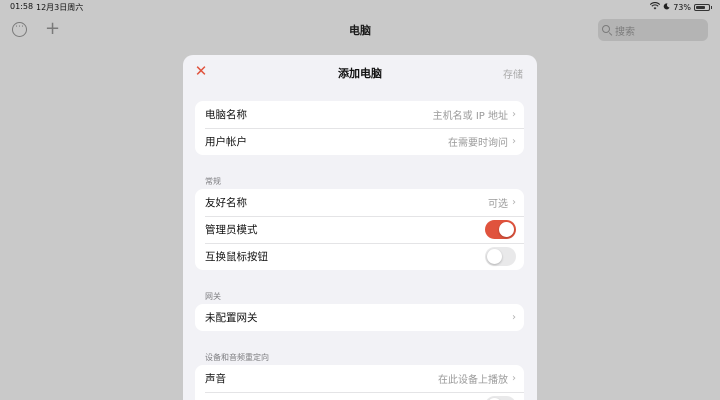  I want to click on save-button: 存储, so click(513, 73).